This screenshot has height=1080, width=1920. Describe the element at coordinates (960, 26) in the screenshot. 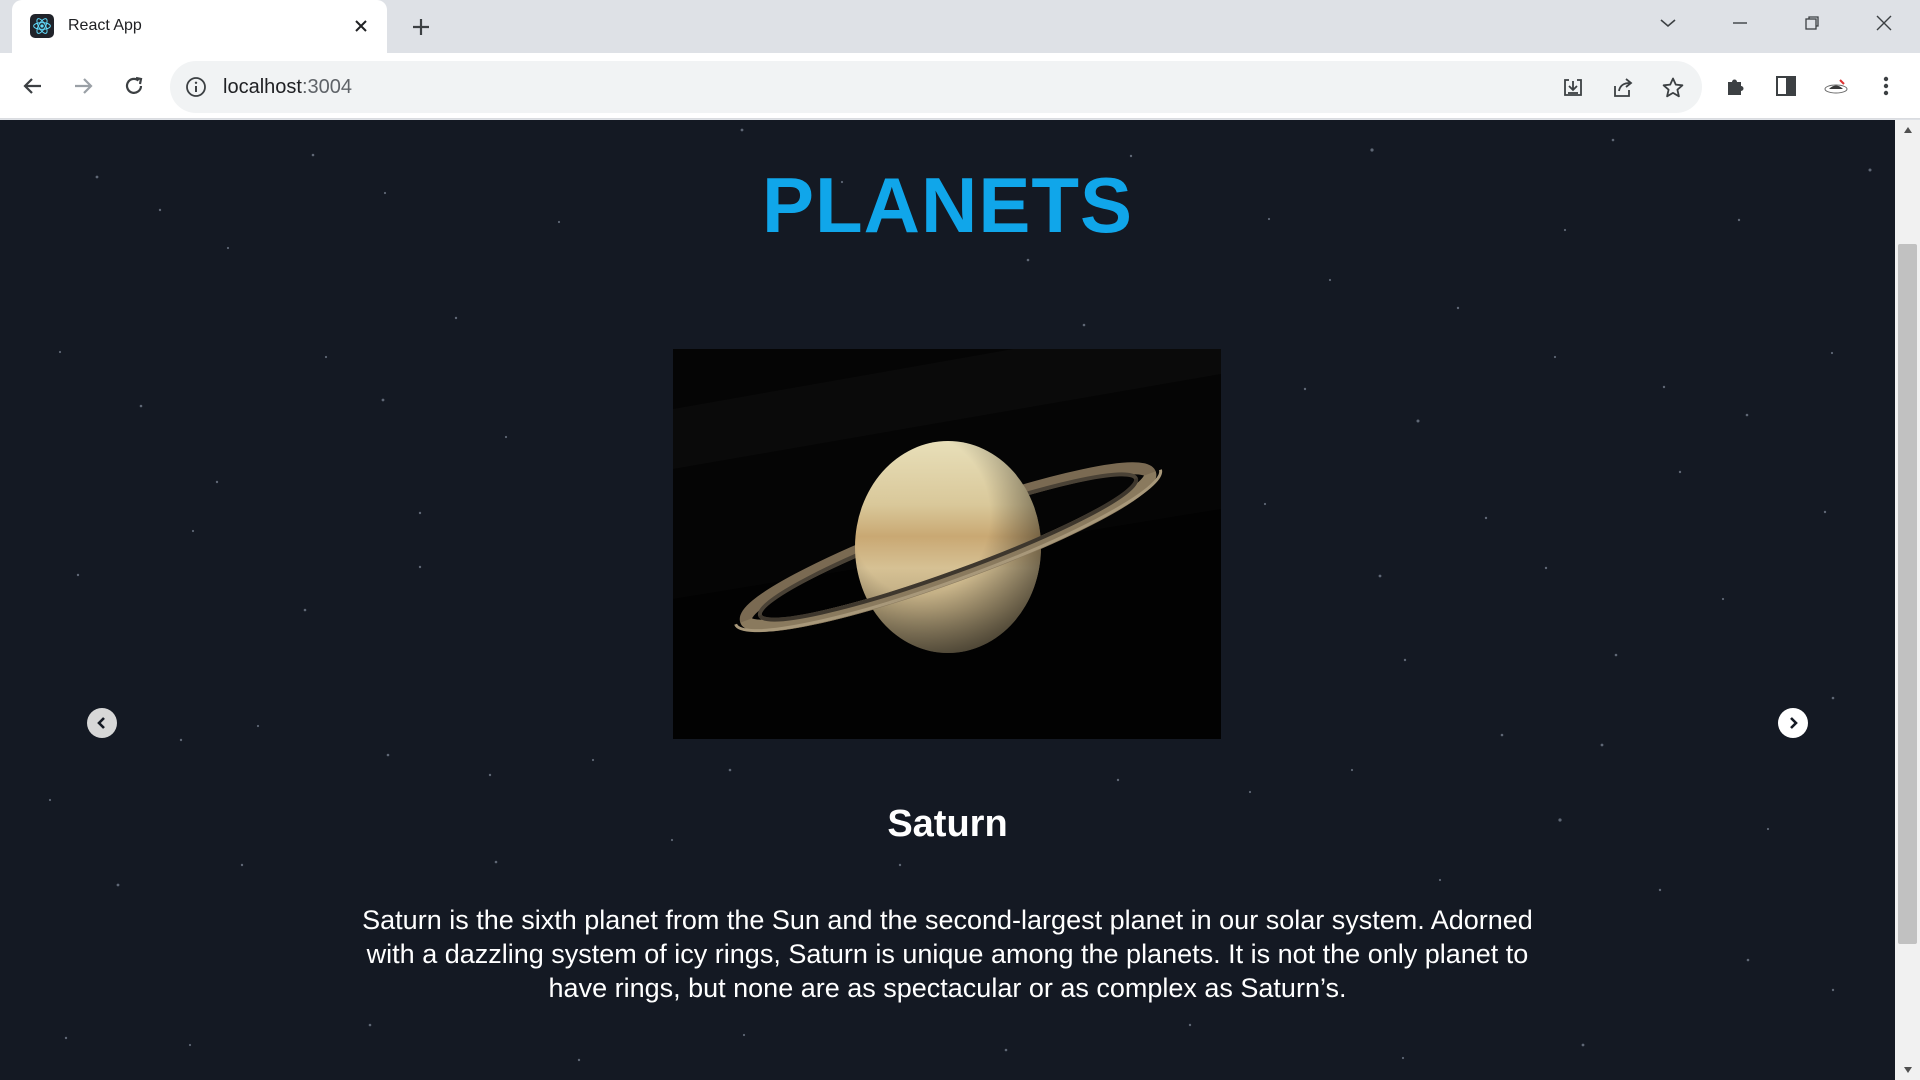

I see `tab-strip: React App` at that location.